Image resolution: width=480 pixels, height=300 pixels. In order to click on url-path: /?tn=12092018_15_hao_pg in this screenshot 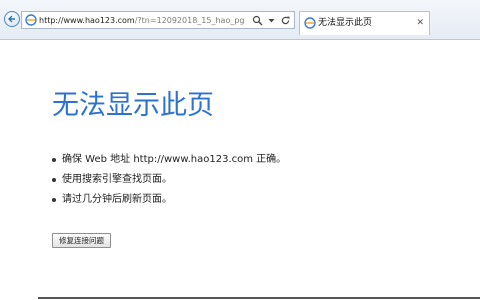, I will do `click(189, 20)`.